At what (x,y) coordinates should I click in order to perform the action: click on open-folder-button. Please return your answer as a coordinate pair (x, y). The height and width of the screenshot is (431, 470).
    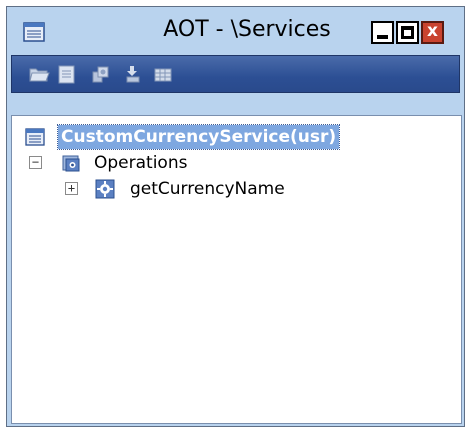
    Looking at the image, I should click on (39, 74).